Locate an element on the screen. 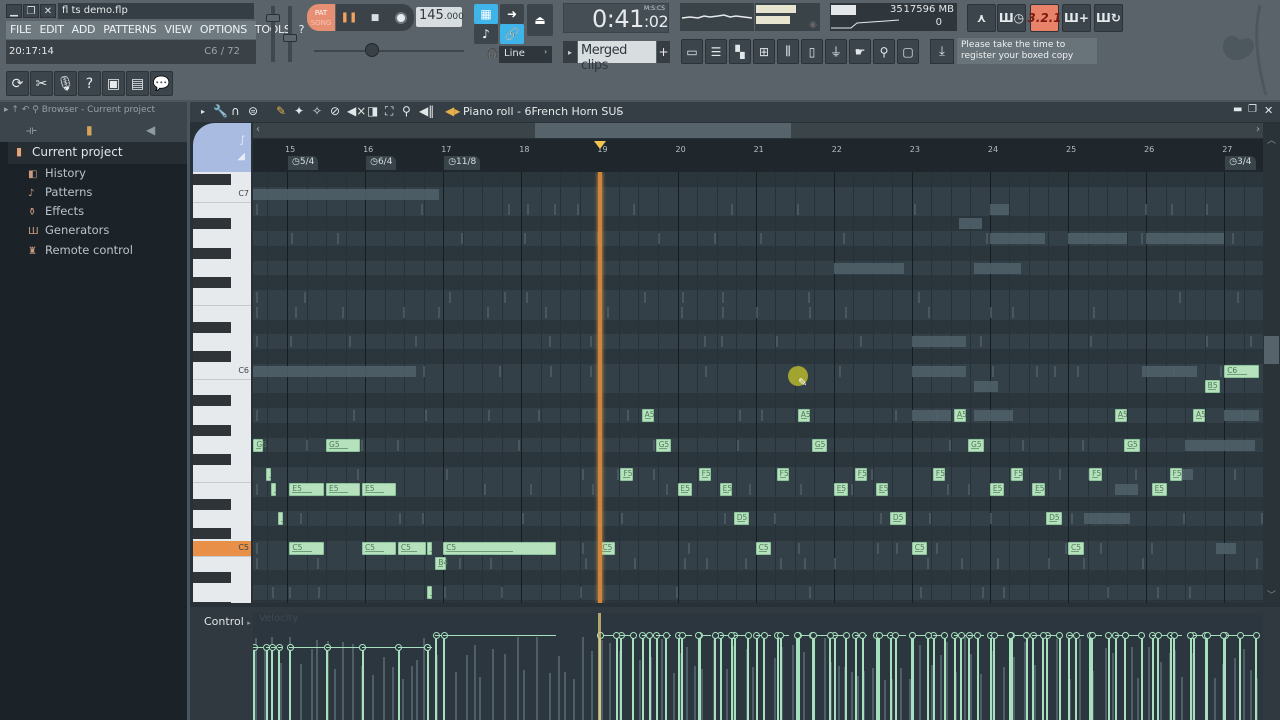  record-button is located at coordinates (401, 17).